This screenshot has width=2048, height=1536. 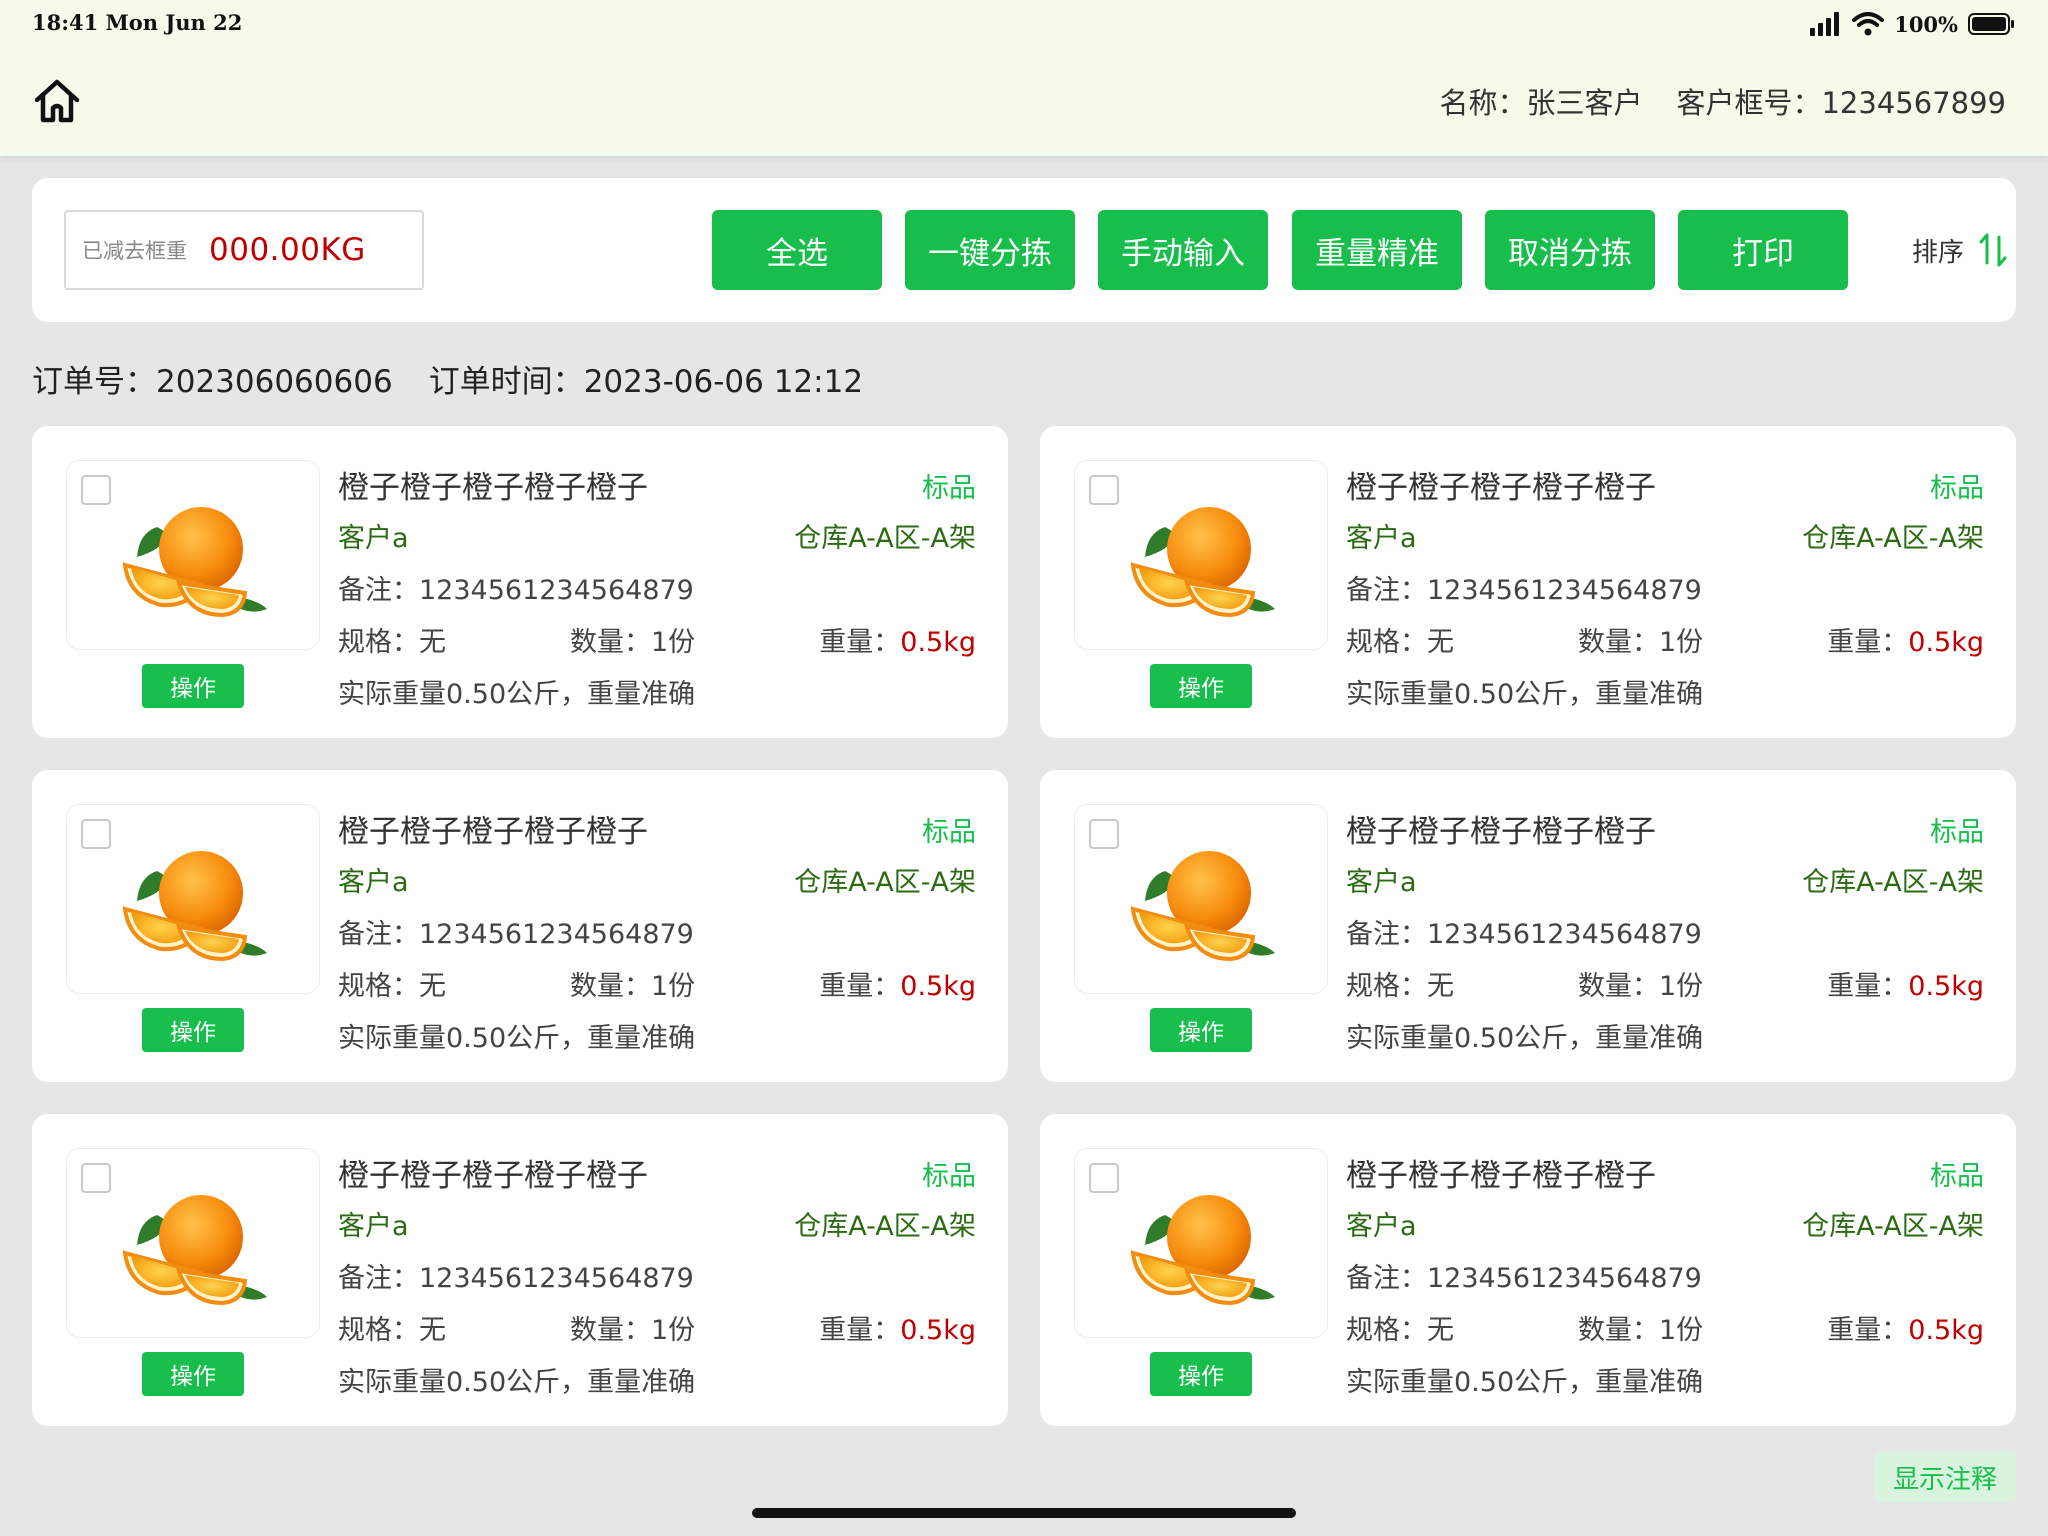 What do you see at coordinates (287, 250) in the screenshot?
I see `frame-weight-value: 000.00KG` at bounding box center [287, 250].